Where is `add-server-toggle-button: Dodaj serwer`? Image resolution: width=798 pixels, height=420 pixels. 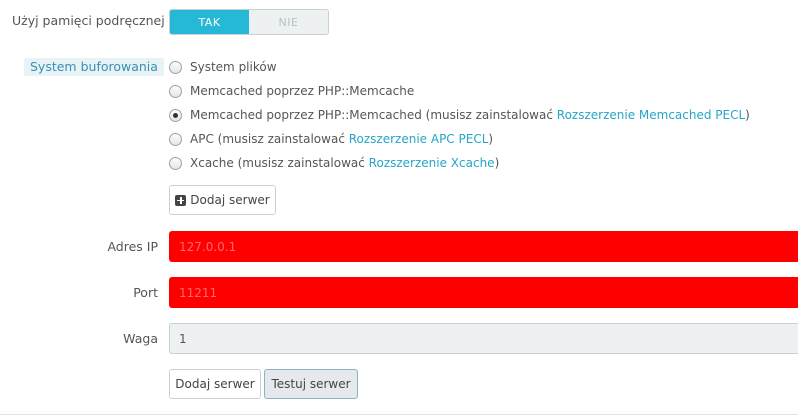
add-server-toggle-button: Dodaj serwer is located at coordinates (222, 200).